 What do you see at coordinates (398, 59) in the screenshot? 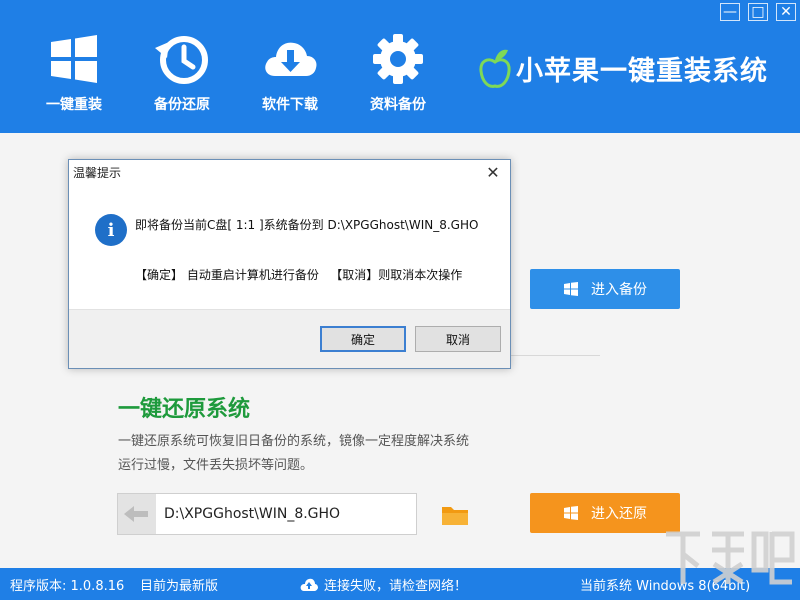
I see `gear-icon` at bounding box center [398, 59].